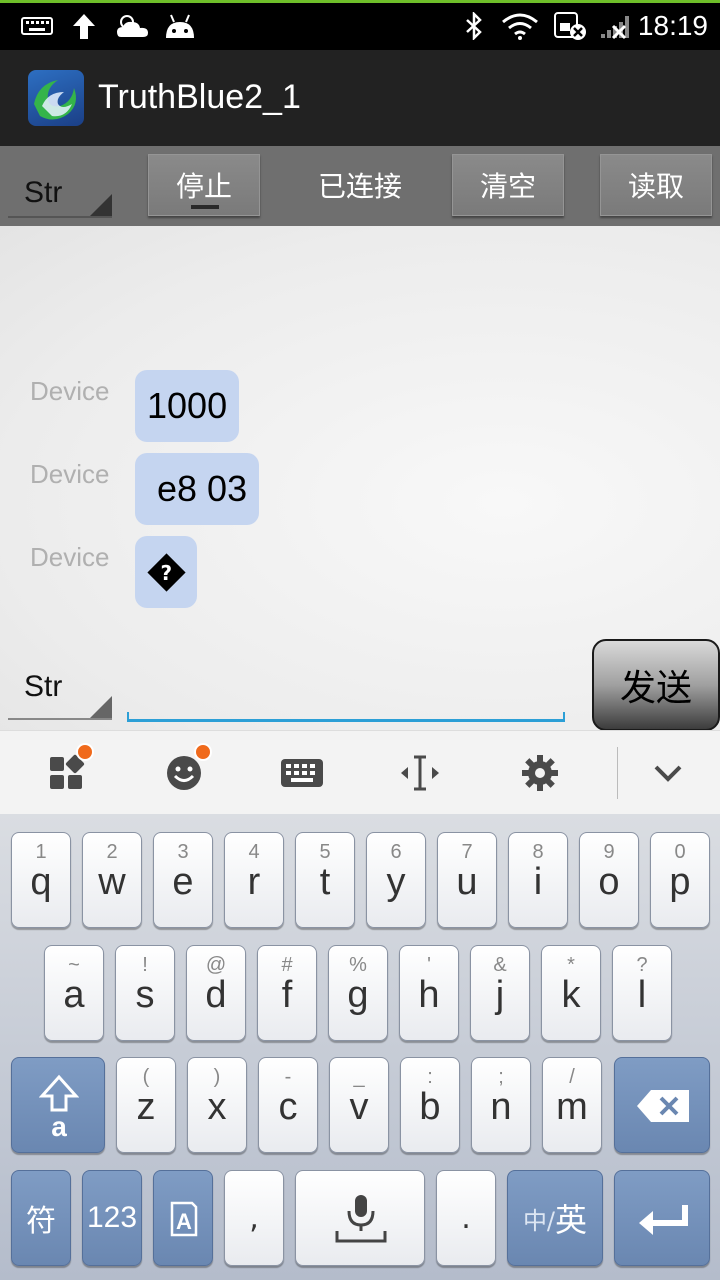 The width and height of the screenshot is (720, 1280). I want to click on weather-cloud-icon, so click(133, 26).